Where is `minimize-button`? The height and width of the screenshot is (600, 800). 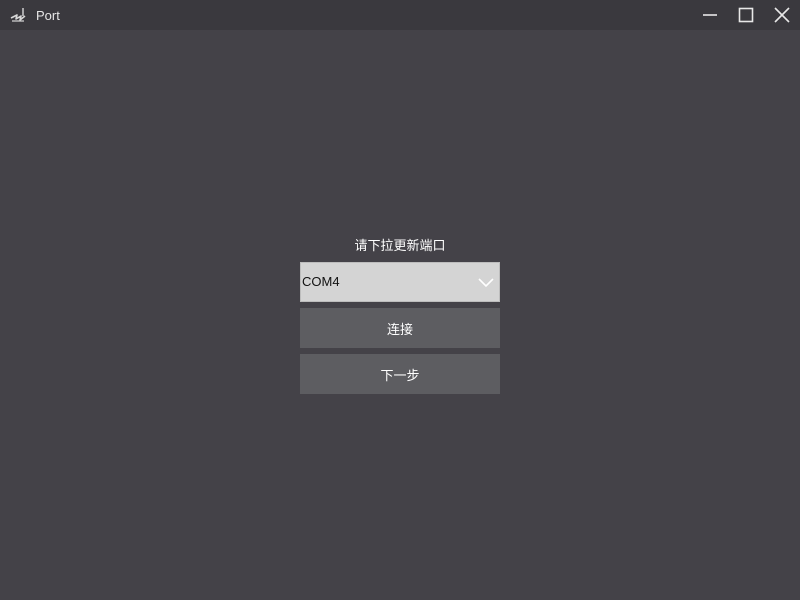 minimize-button is located at coordinates (710, 15).